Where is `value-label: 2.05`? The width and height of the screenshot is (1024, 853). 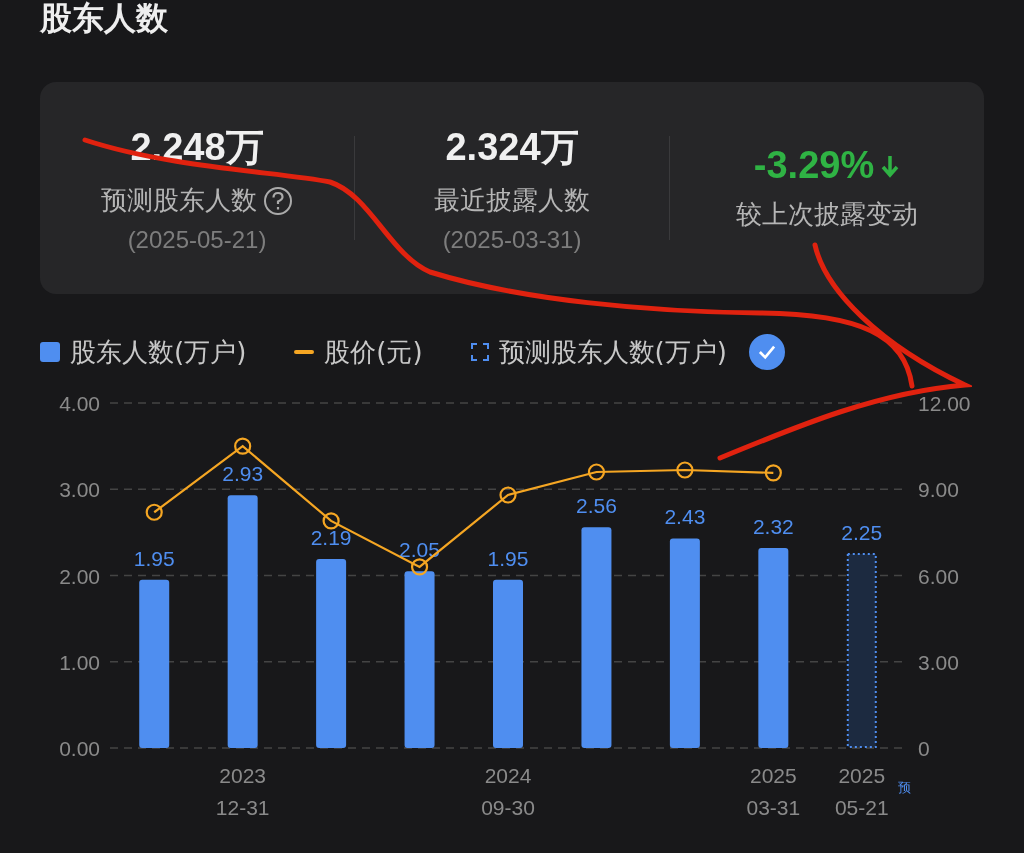
value-label: 2.05 is located at coordinates (419, 550).